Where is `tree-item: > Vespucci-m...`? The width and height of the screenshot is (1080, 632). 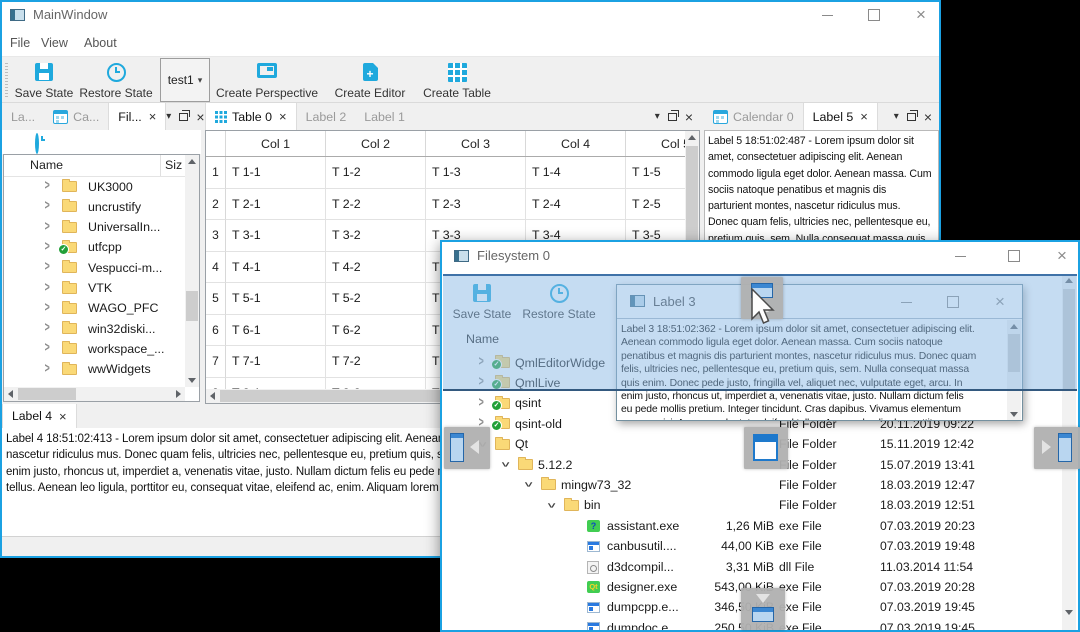 tree-item: > Vespucci-m... is located at coordinates (94, 268).